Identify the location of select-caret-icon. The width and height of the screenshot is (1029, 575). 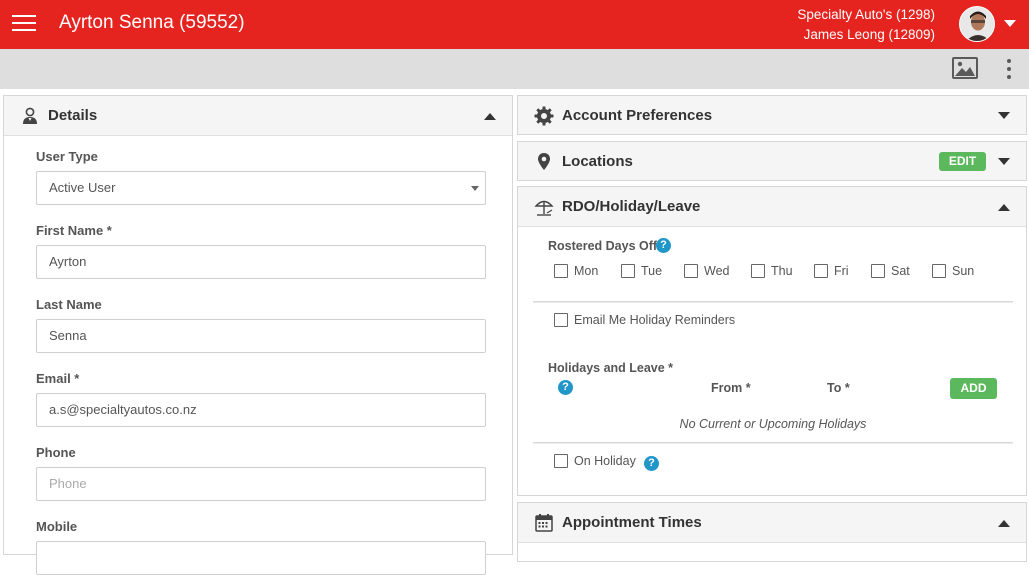
(475, 188).